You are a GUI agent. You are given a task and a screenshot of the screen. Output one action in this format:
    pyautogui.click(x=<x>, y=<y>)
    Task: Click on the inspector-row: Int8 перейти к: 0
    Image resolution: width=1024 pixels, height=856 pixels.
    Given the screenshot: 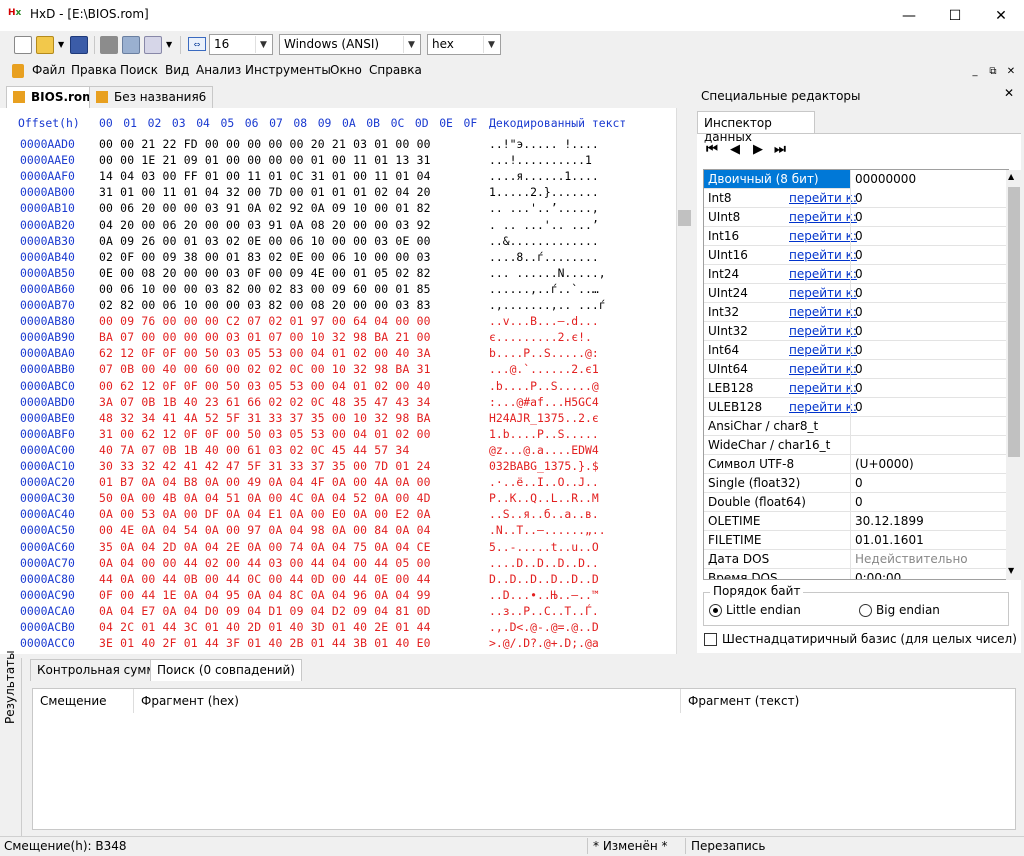 What is the action you would take?
    pyautogui.click(x=856, y=198)
    